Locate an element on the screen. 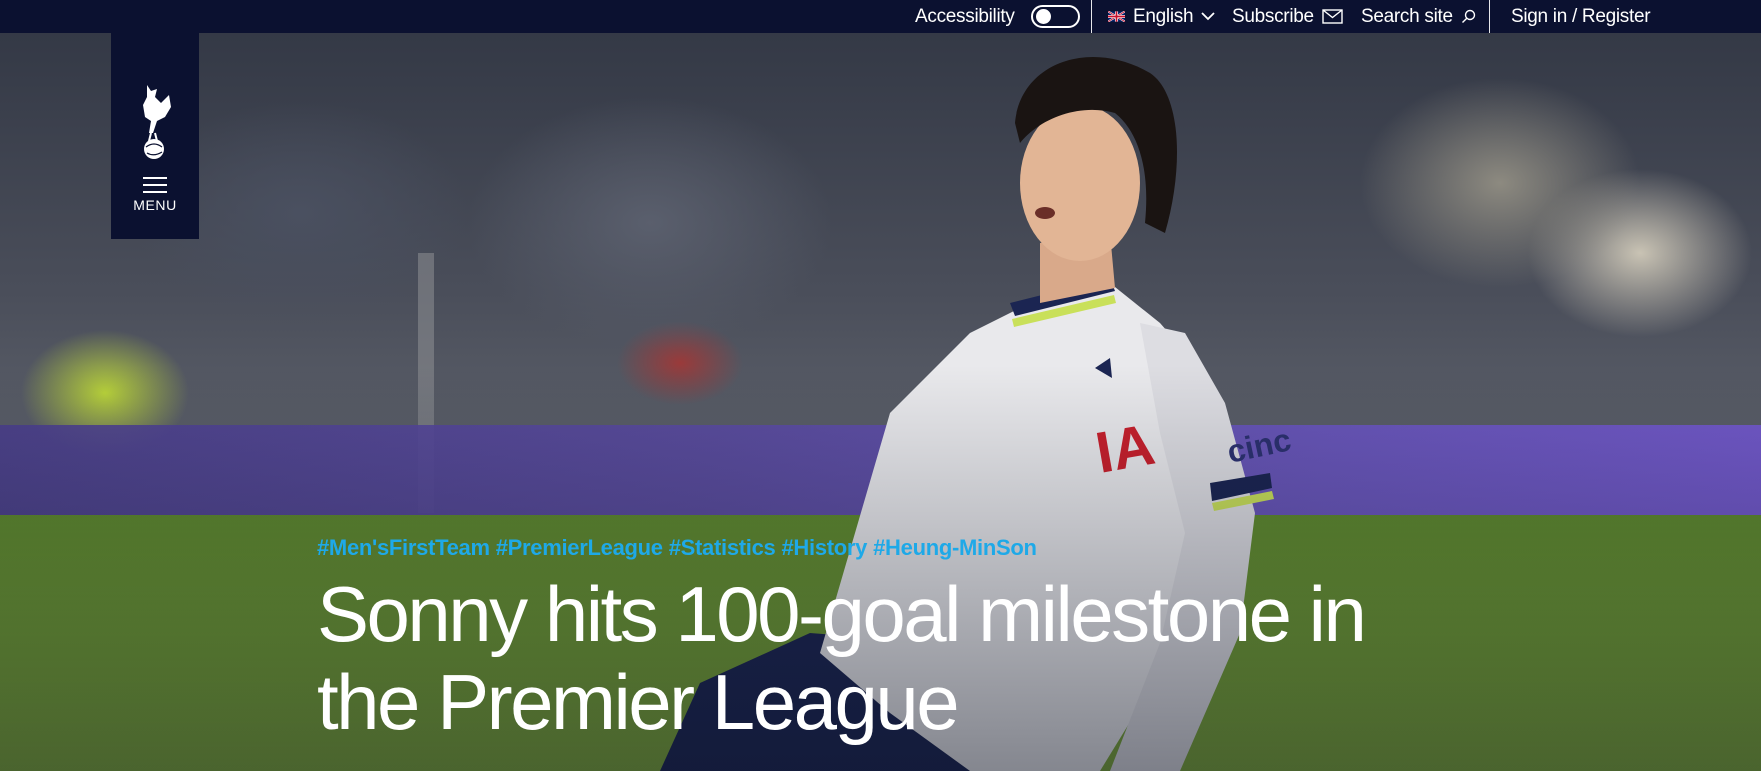 Image resolution: width=1761 pixels, height=771 pixels. subscribe-link: Subscribe is located at coordinates (1287, 16).